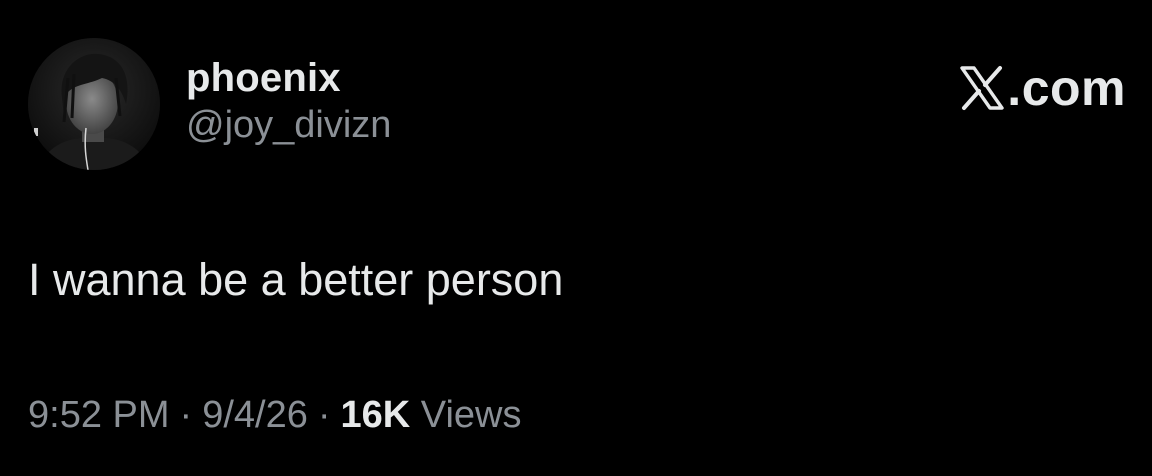 The image size is (1152, 476). I want to click on tweet-body-text: I wanna be a better person, so click(296, 279).